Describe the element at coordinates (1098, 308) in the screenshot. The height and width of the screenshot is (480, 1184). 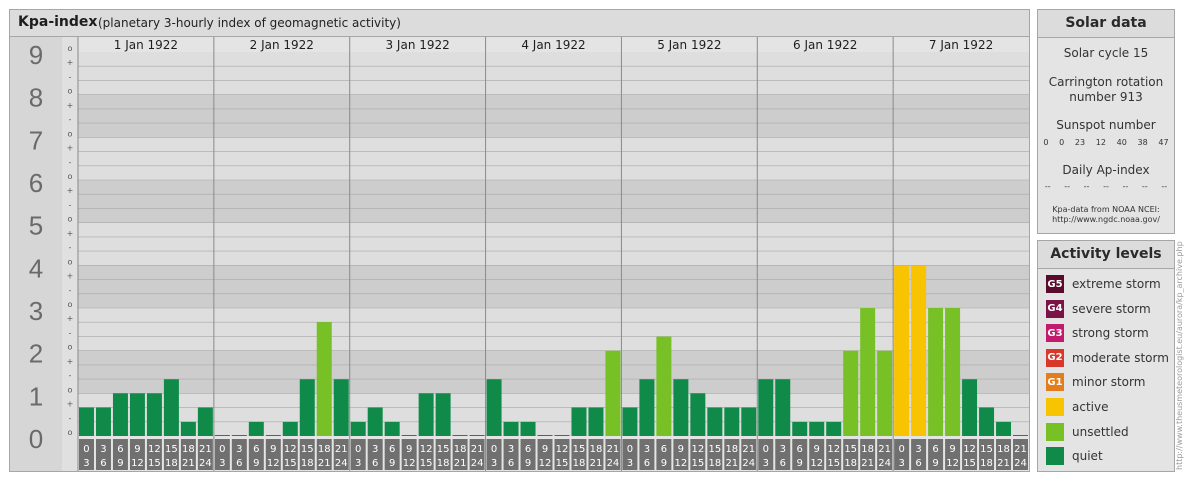
I see `activity-level-severe-storm: G4 severe storm` at that location.